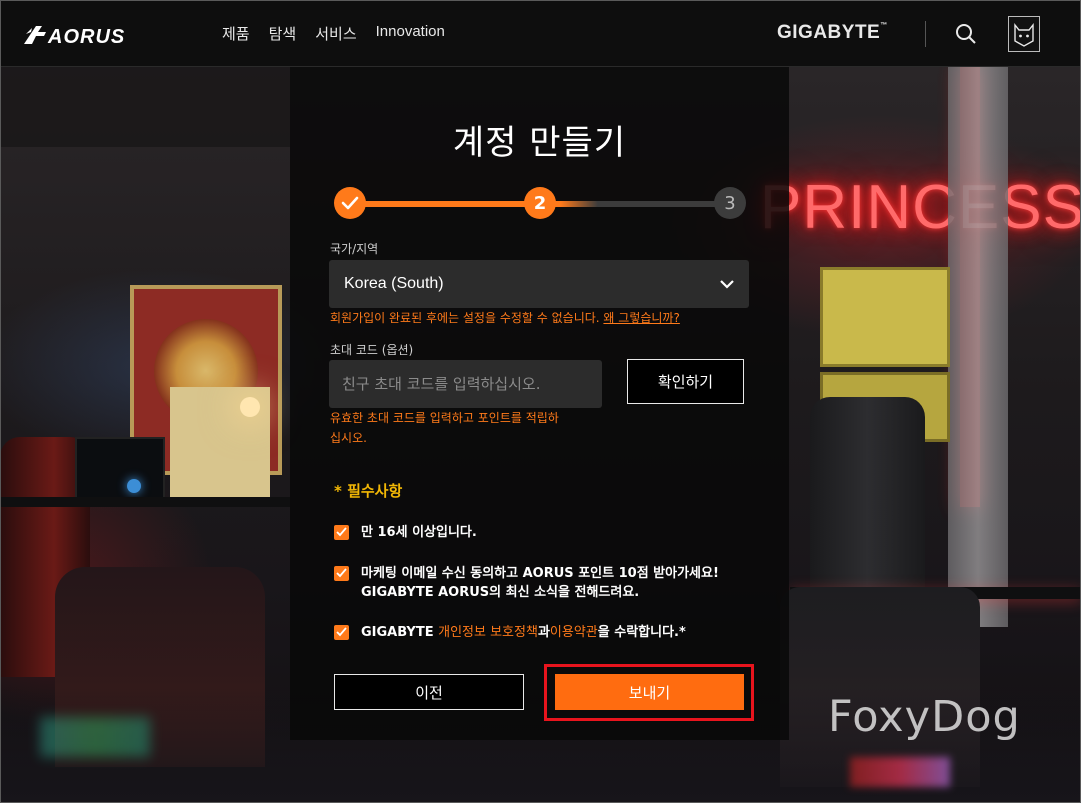  I want to click on terms-prefix: GIGABYTE, so click(400, 632).